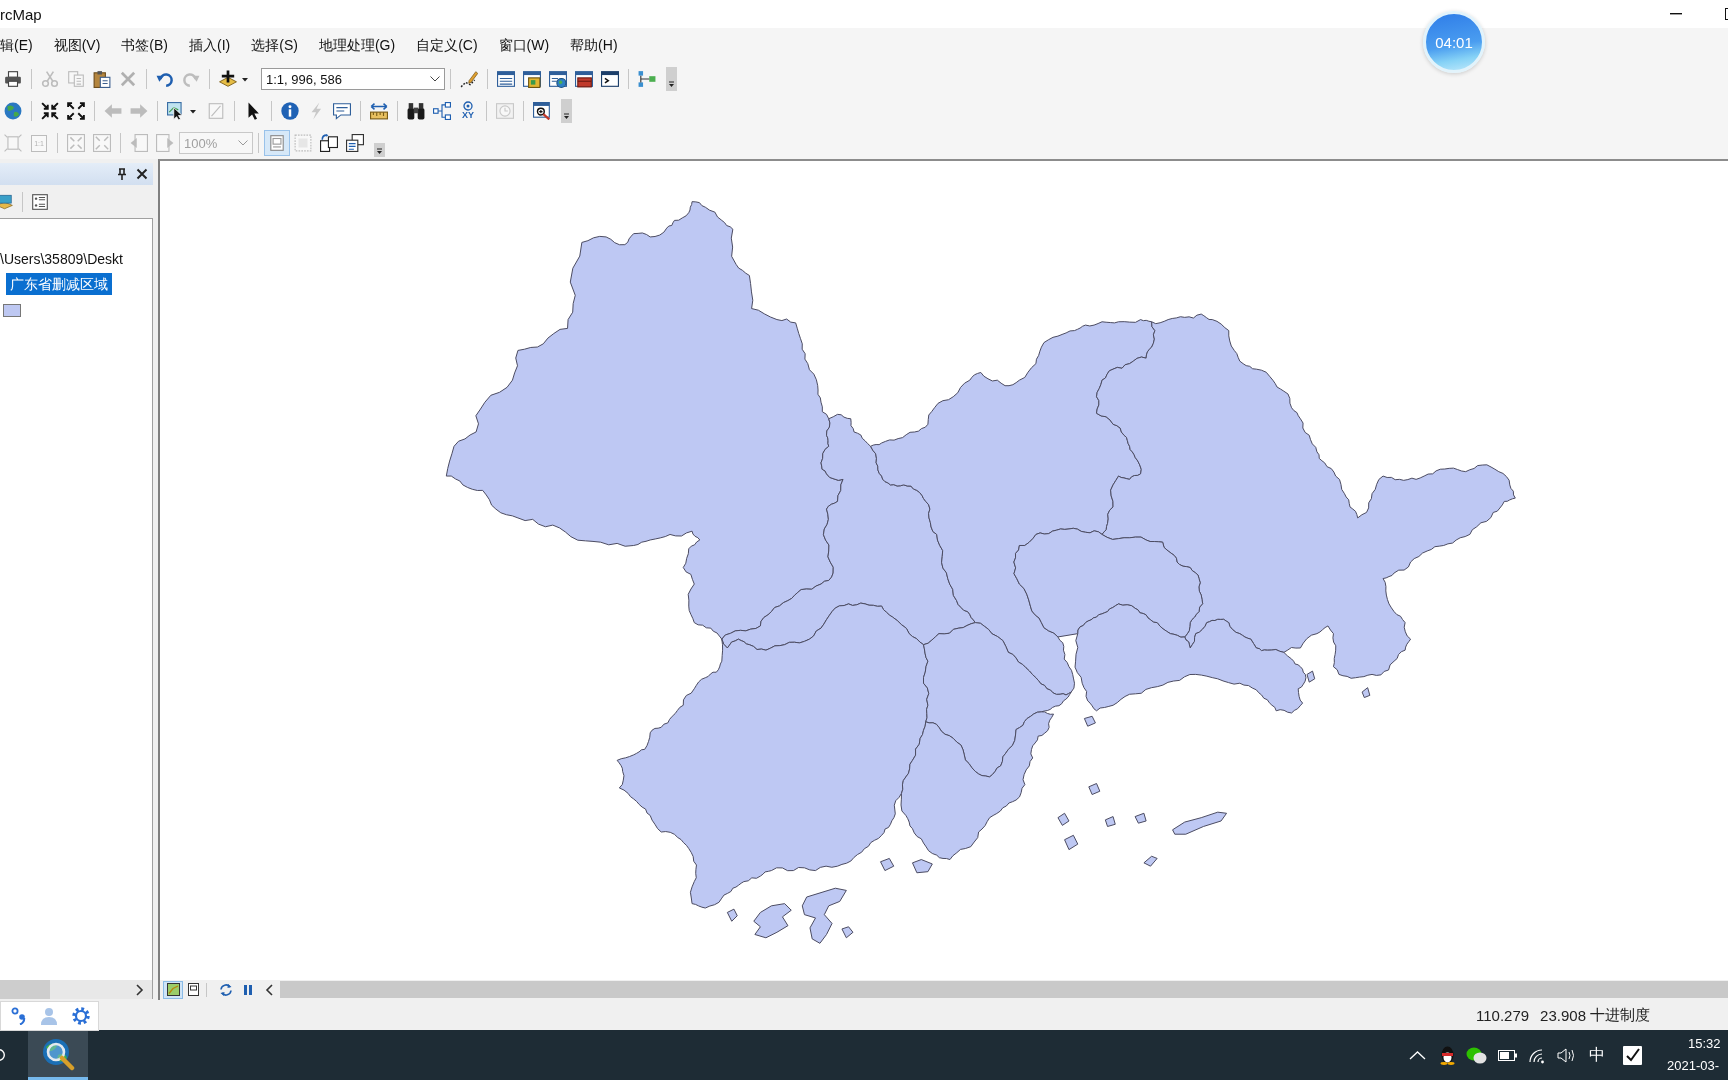 The height and width of the screenshot is (1080, 1728). I want to click on gear-icon, so click(81, 1016).